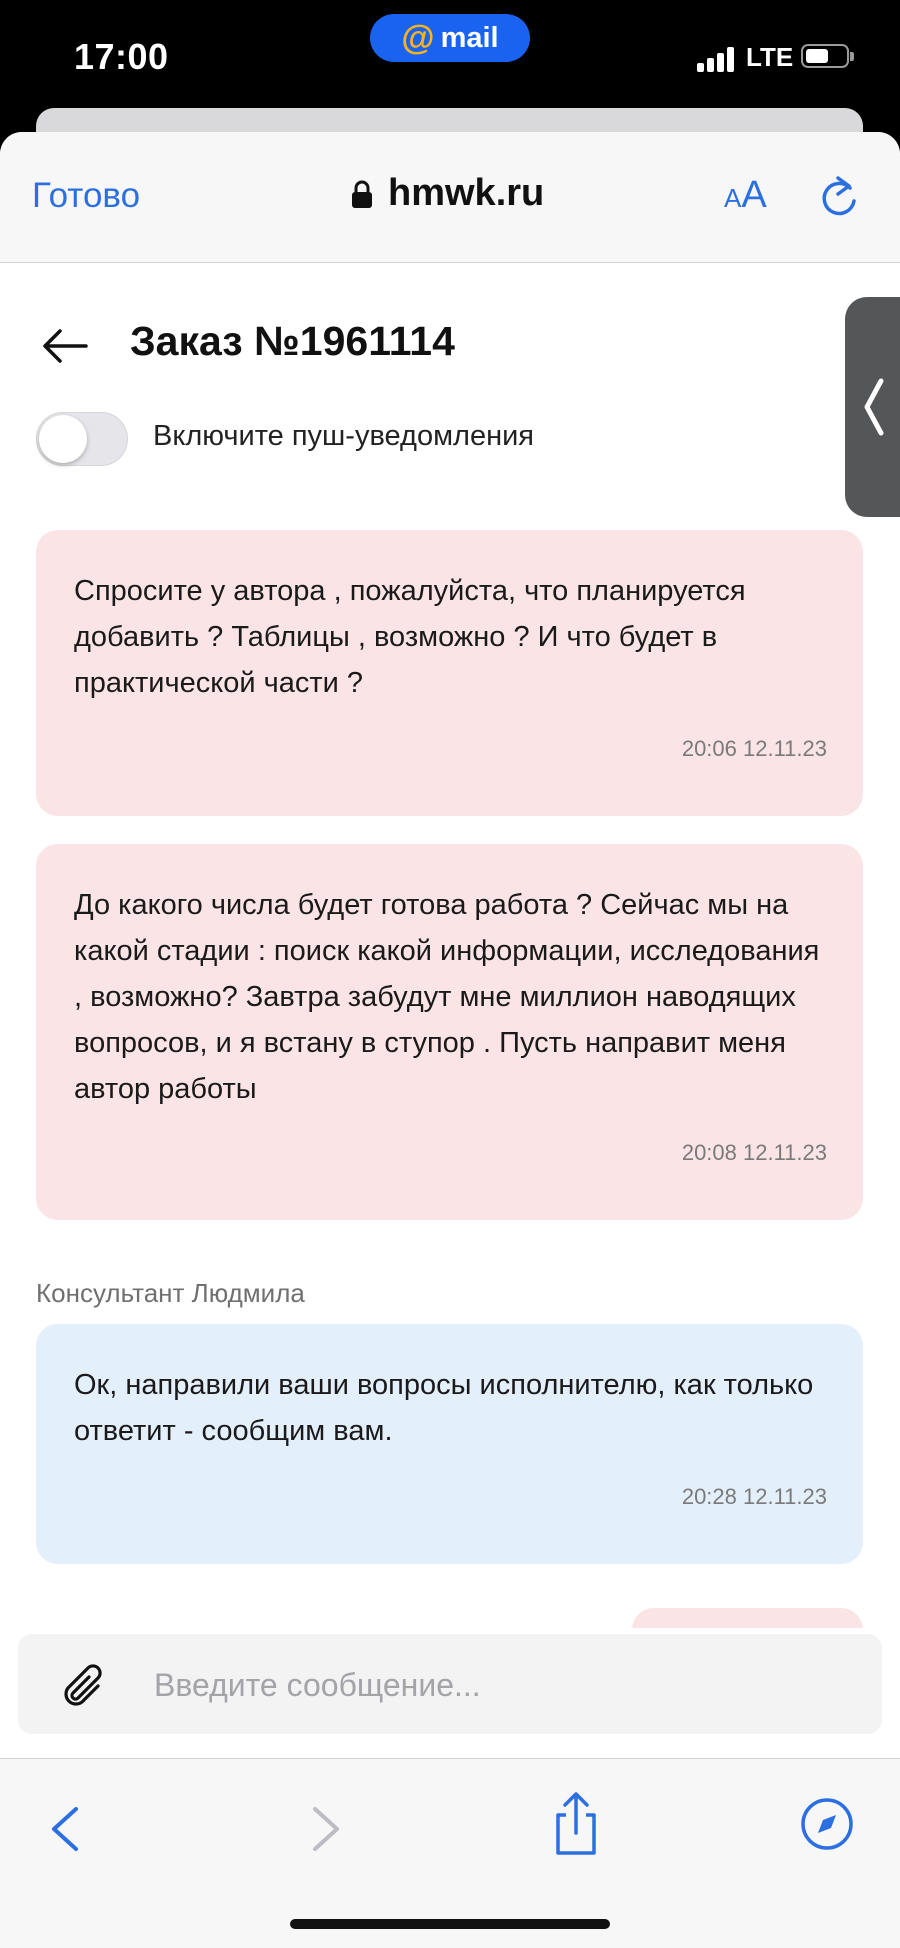 The width and height of the screenshot is (900, 1948). What do you see at coordinates (66, 1829) in the screenshot?
I see `nav-back-icon` at bounding box center [66, 1829].